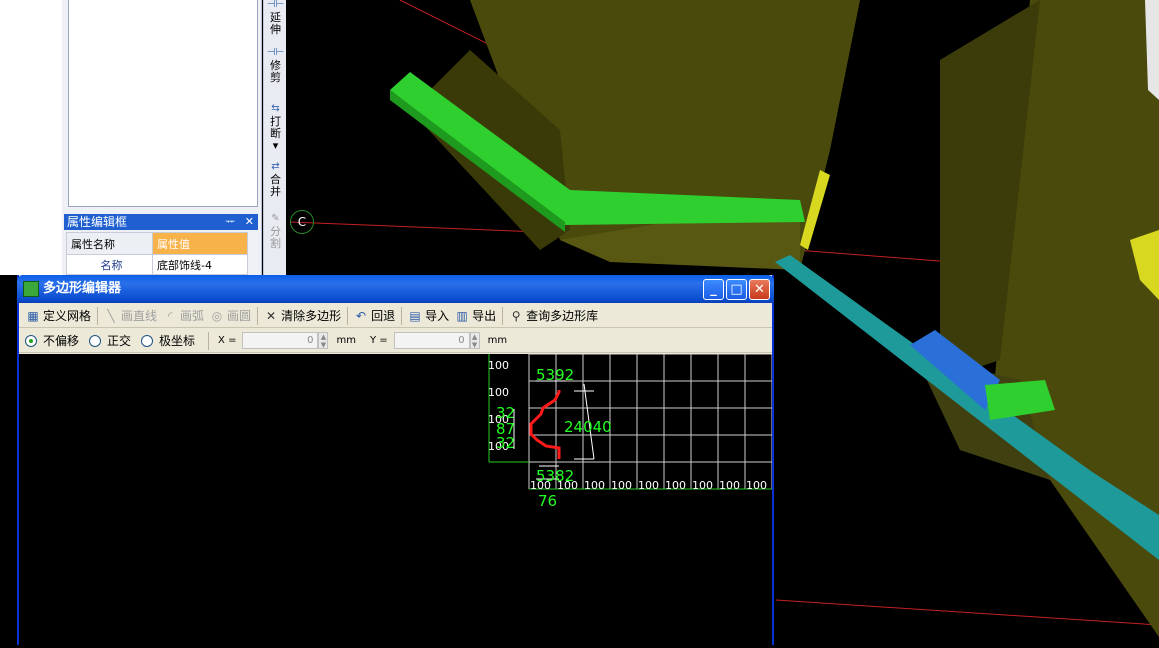  Describe the element at coordinates (109, 243) in the screenshot. I see `col-header-property-name: 属性名称` at that location.